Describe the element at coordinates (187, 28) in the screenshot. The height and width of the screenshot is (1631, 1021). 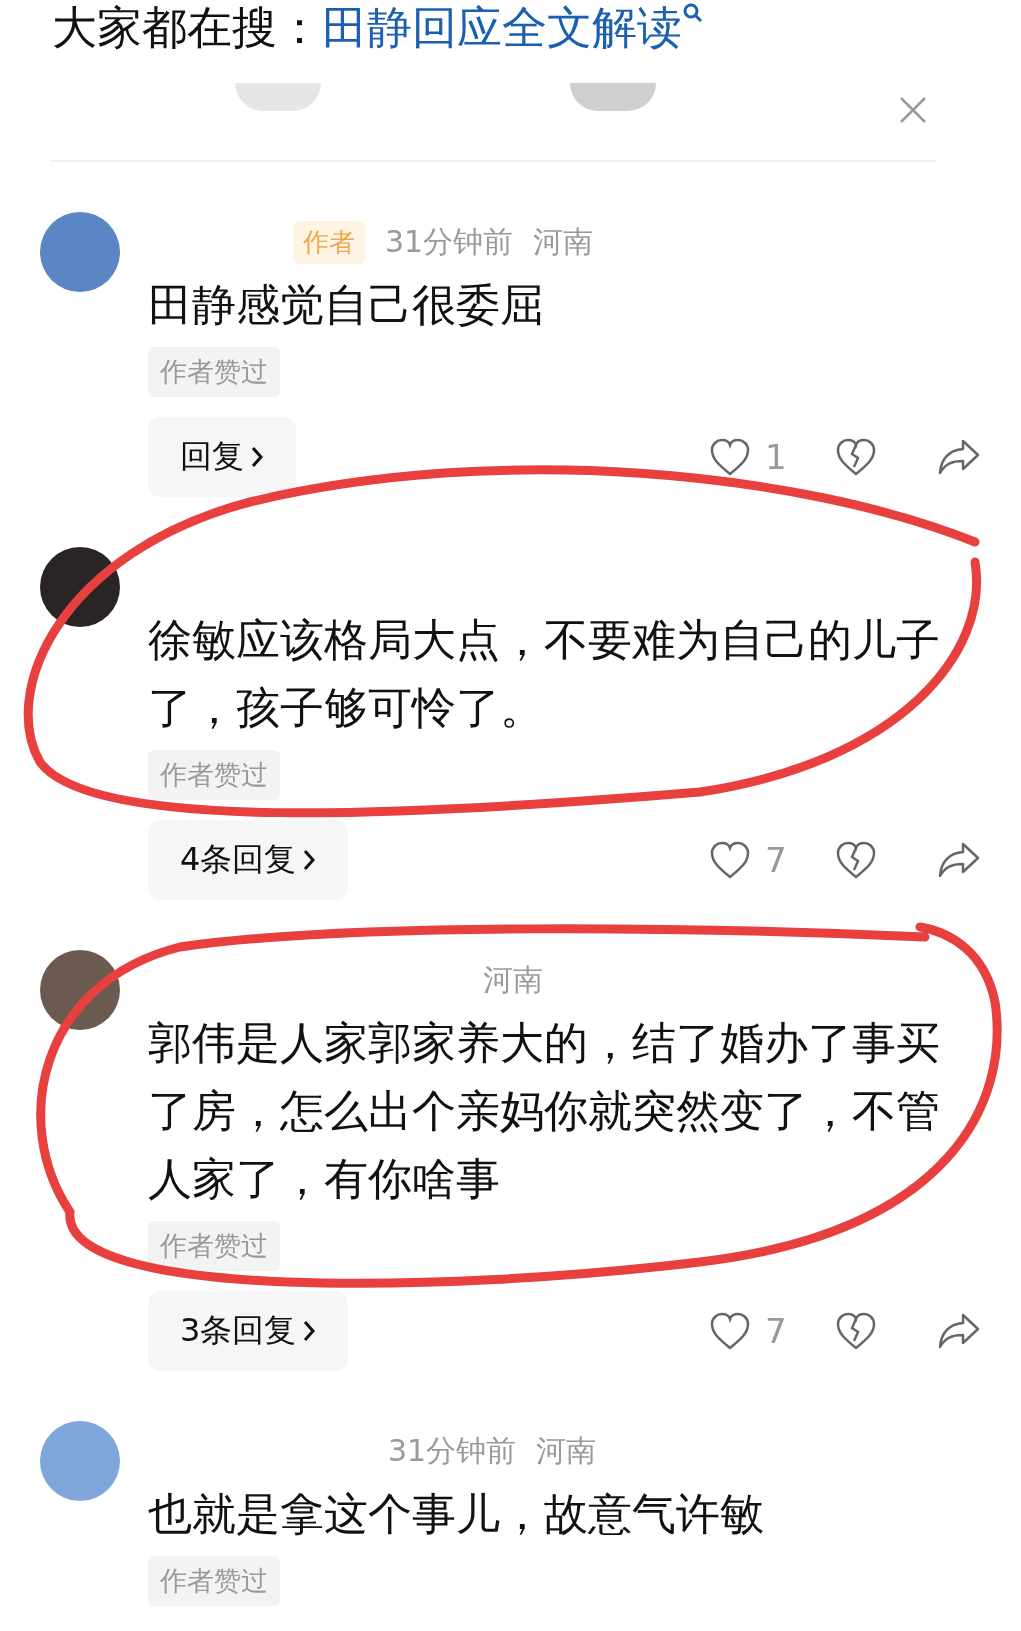
I see `search-label: 大家都在搜：` at that location.